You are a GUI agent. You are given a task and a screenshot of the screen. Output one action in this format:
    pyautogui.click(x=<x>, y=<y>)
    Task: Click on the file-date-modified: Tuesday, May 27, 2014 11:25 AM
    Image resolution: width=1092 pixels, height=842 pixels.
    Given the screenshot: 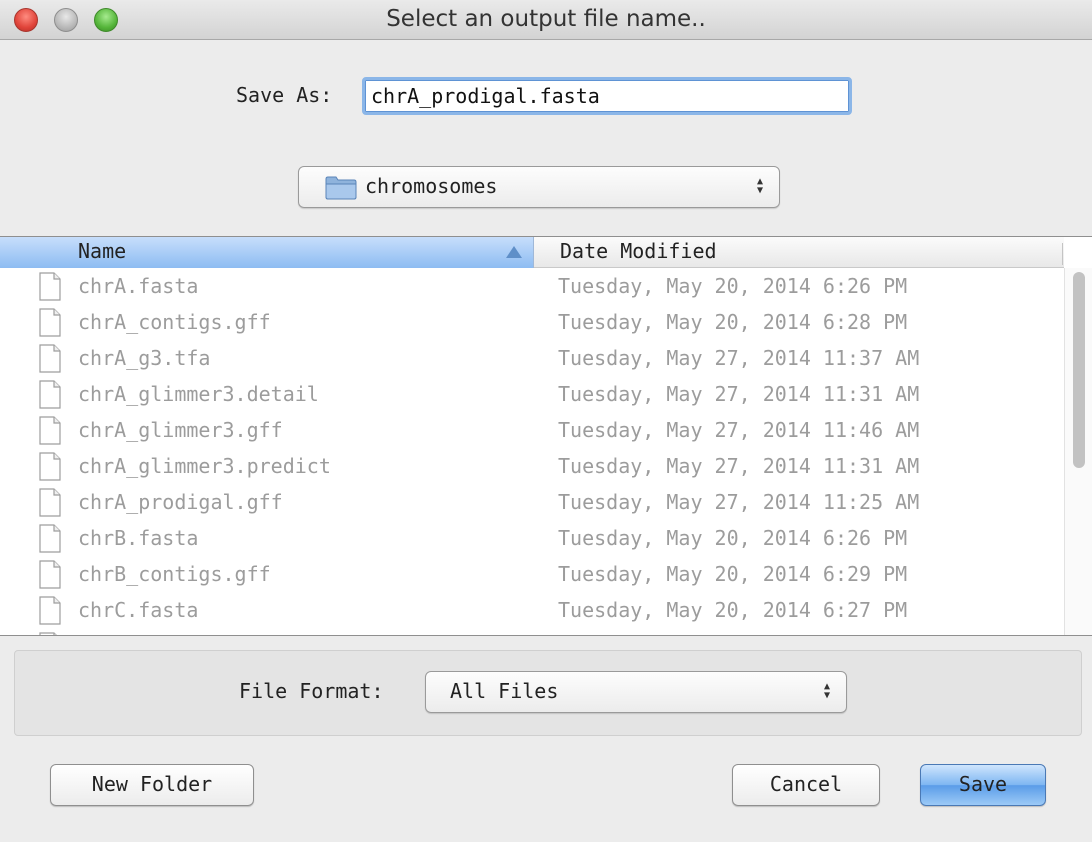 What is the action you would take?
    pyautogui.click(x=739, y=502)
    